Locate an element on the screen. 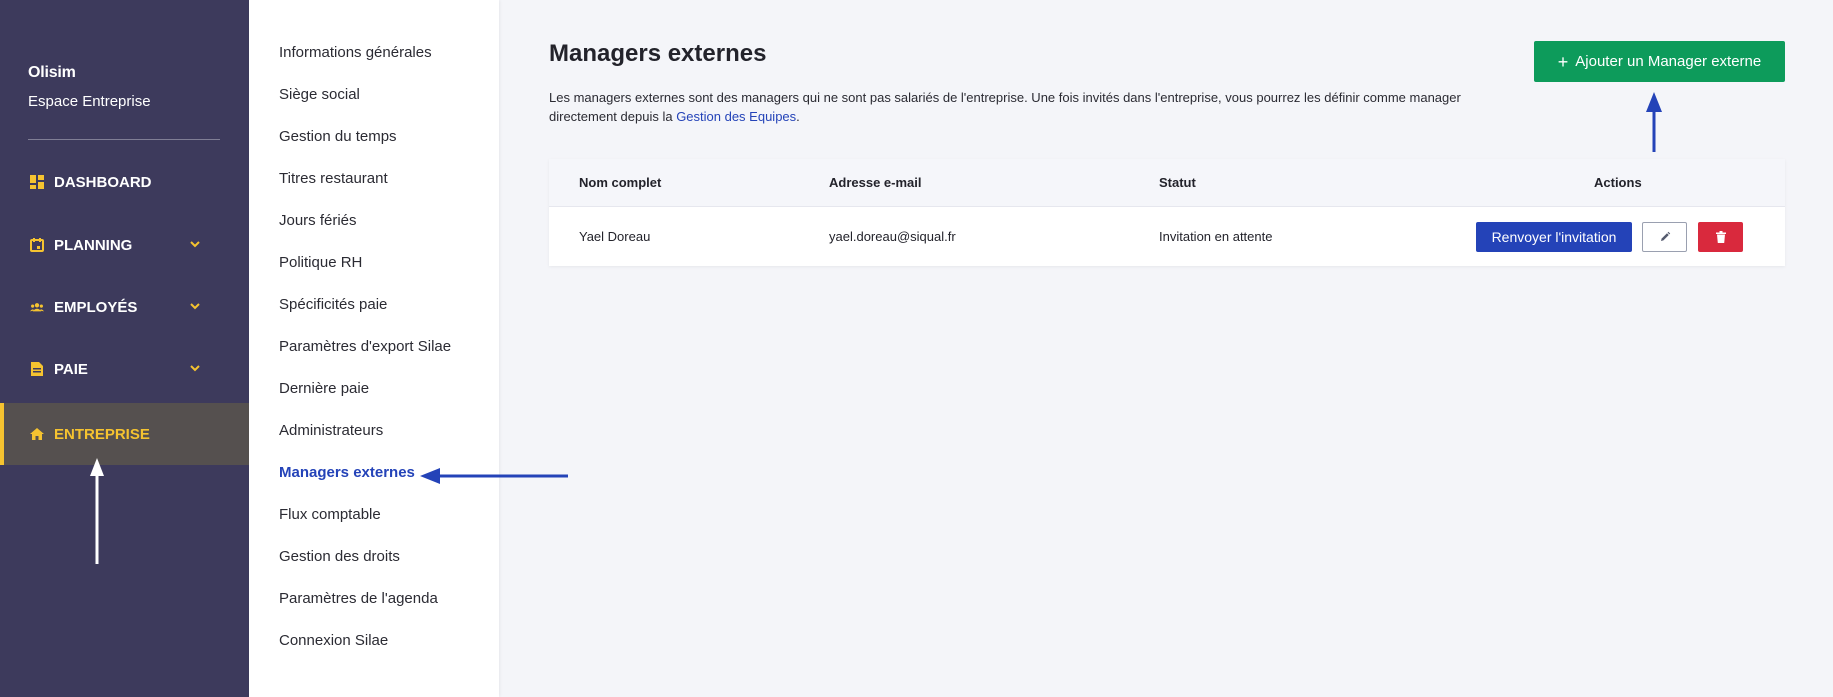  submenu-item-specificites-paie: Spécificités paie is located at coordinates (333, 304).